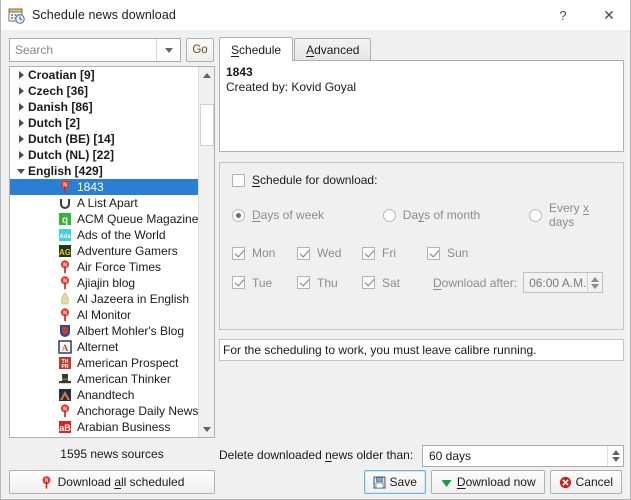  I want to click on svg-text: N, so click(65, 409).